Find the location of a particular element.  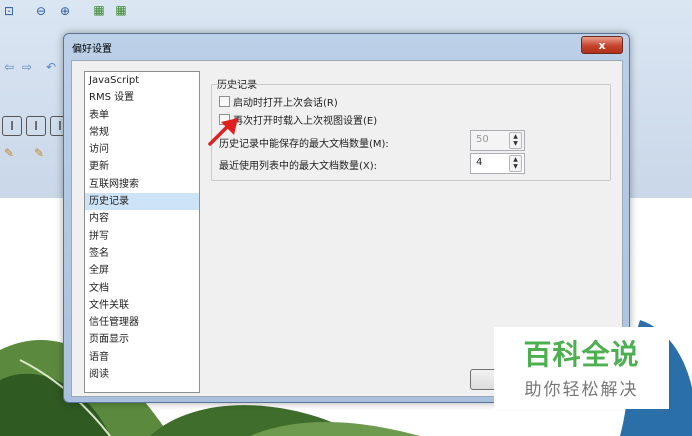

max-saved-docs-label: 历史记录中能保存的最大文档数量(M): is located at coordinates (304, 144).